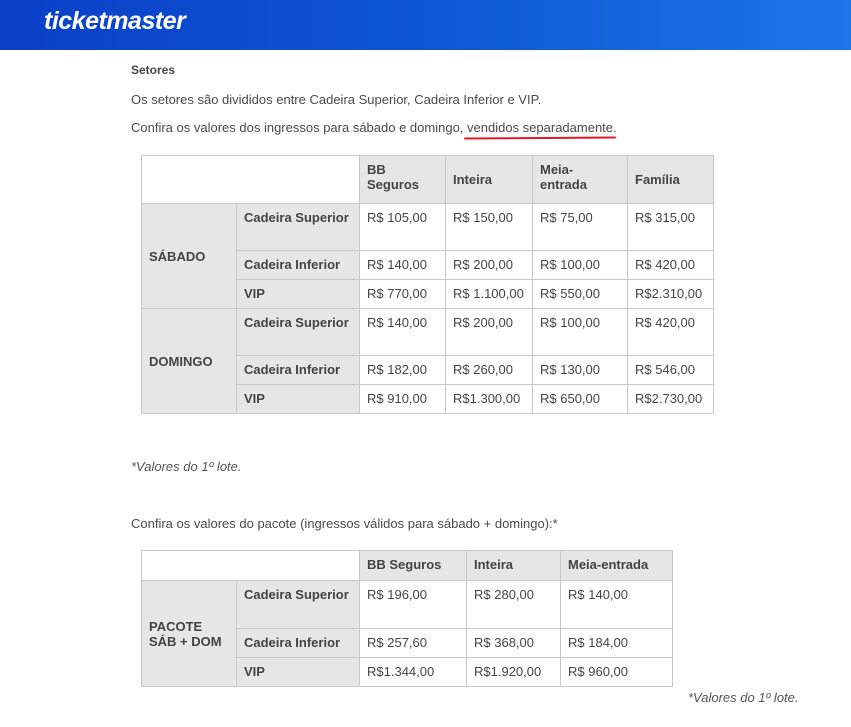  What do you see at coordinates (402, 370) in the screenshot?
I see `price-cell: R$ 182,00` at bounding box center [402, 370].